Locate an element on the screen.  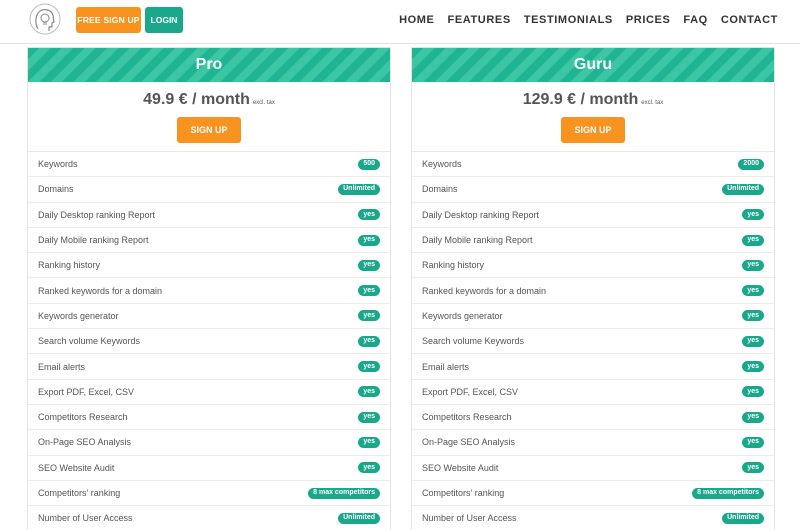
nav-prices: PRICES is located at coordinates (648, 20).